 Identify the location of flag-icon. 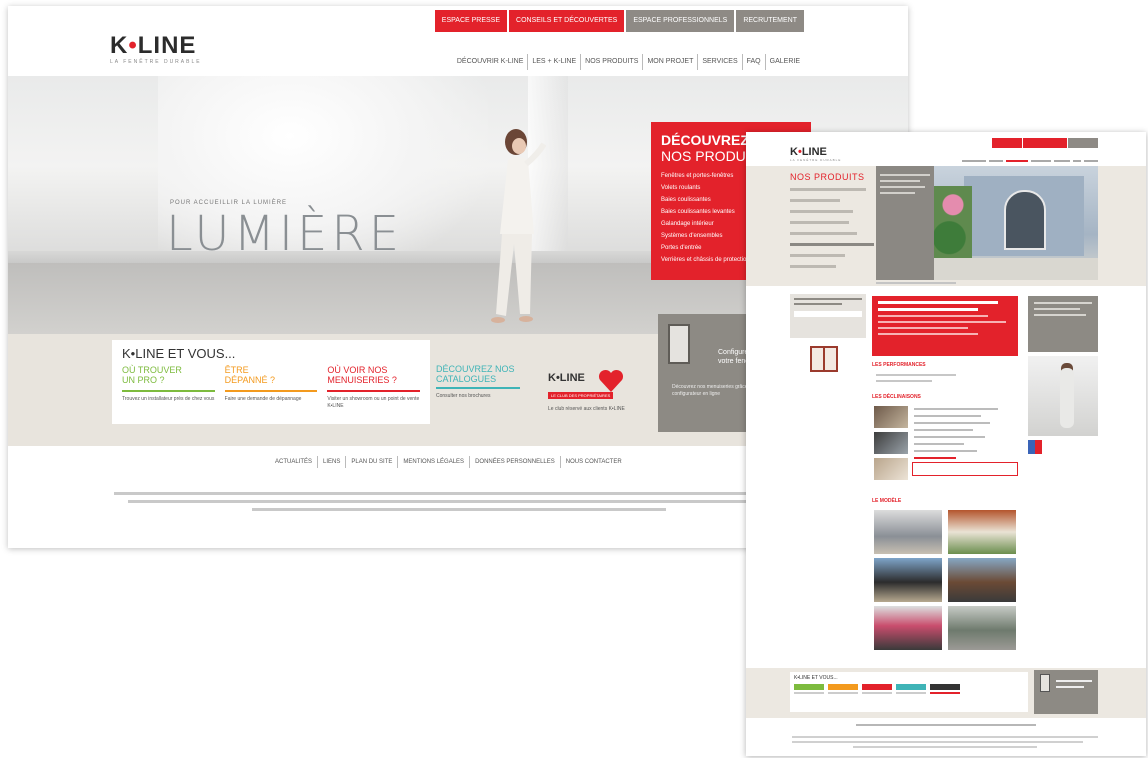
(1035, 447).